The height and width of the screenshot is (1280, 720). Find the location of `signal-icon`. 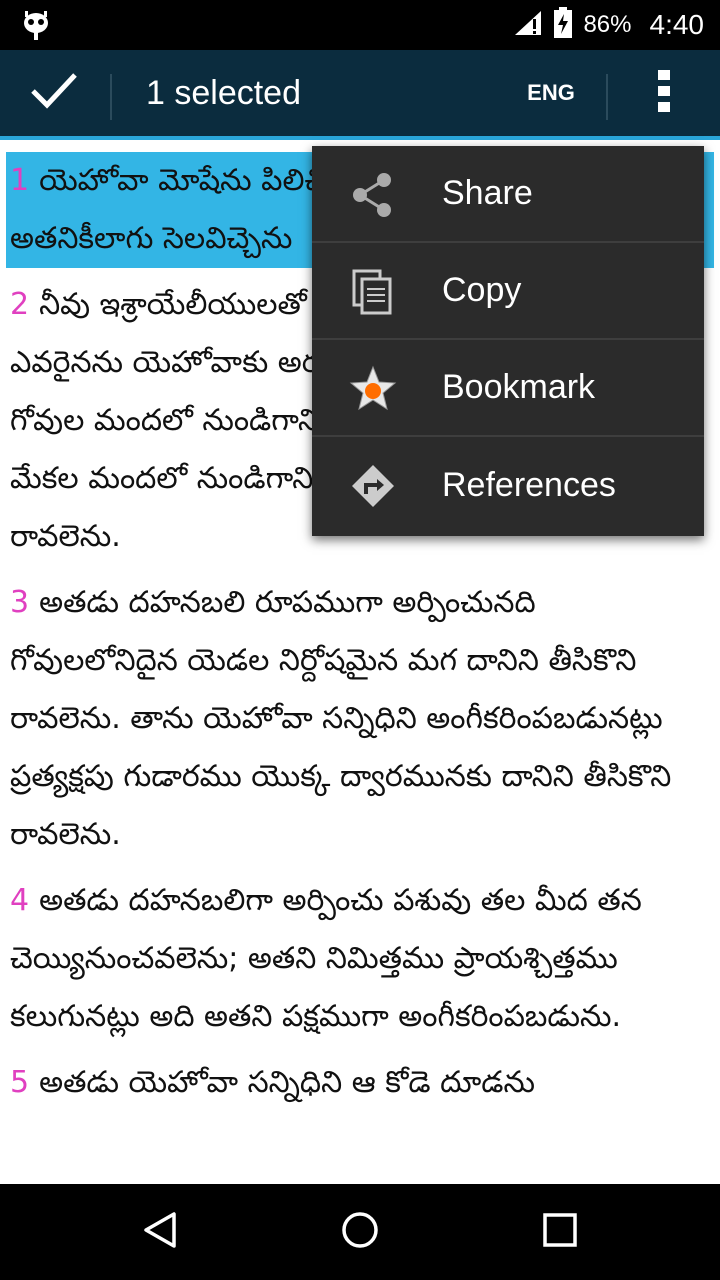

signal-icon is located at coordinates (528, 25).